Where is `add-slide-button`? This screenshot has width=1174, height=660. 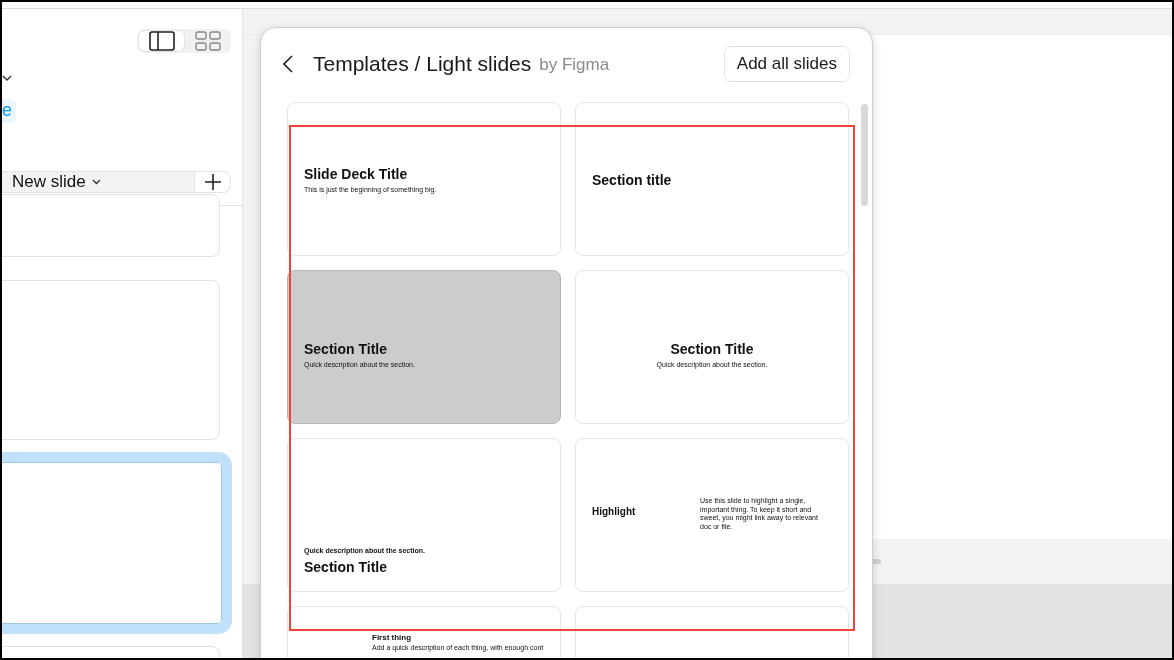
add-slide-button is located at coordinates (212, 182).